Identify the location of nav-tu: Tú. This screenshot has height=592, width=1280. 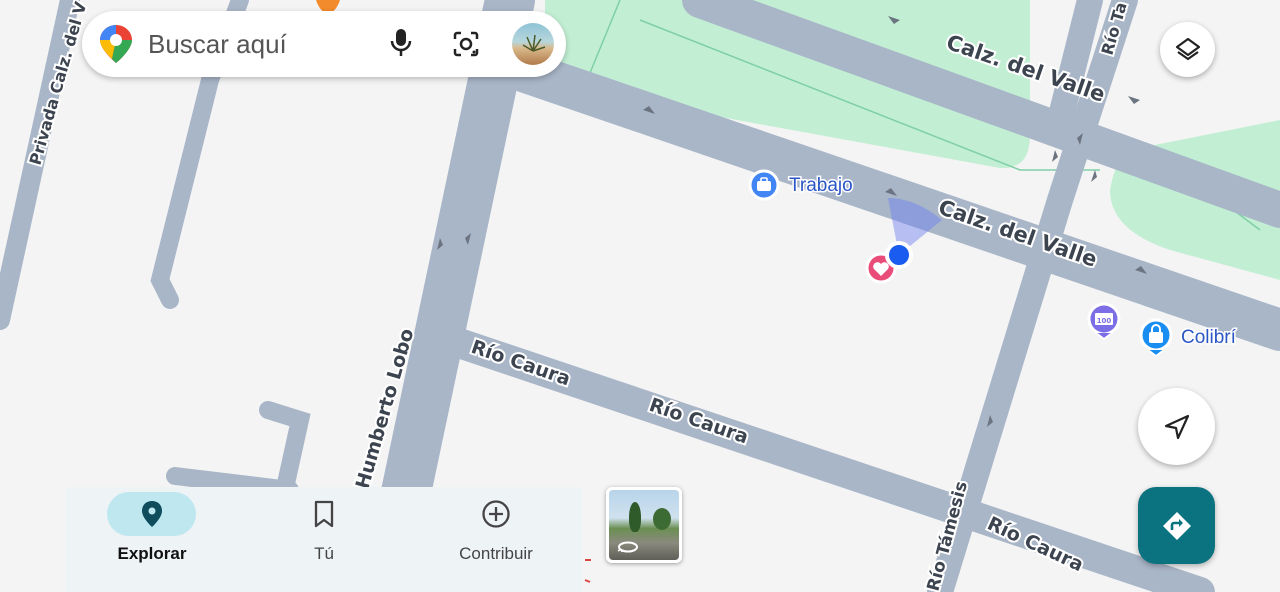
(324, 539).